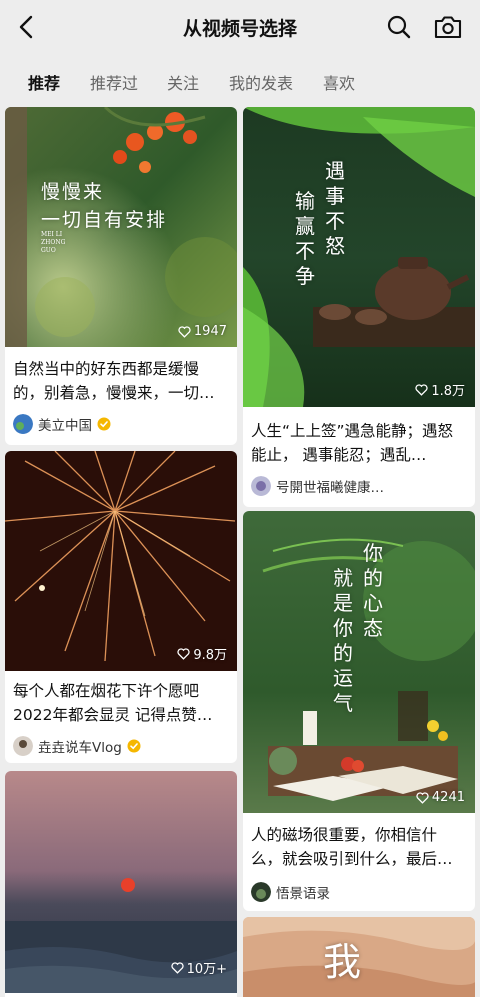  What do you see at coordinates (343, 640) in the screenshot?
I see `video-overlay-text: 就是你的运气` at bounding box center [343, 640].